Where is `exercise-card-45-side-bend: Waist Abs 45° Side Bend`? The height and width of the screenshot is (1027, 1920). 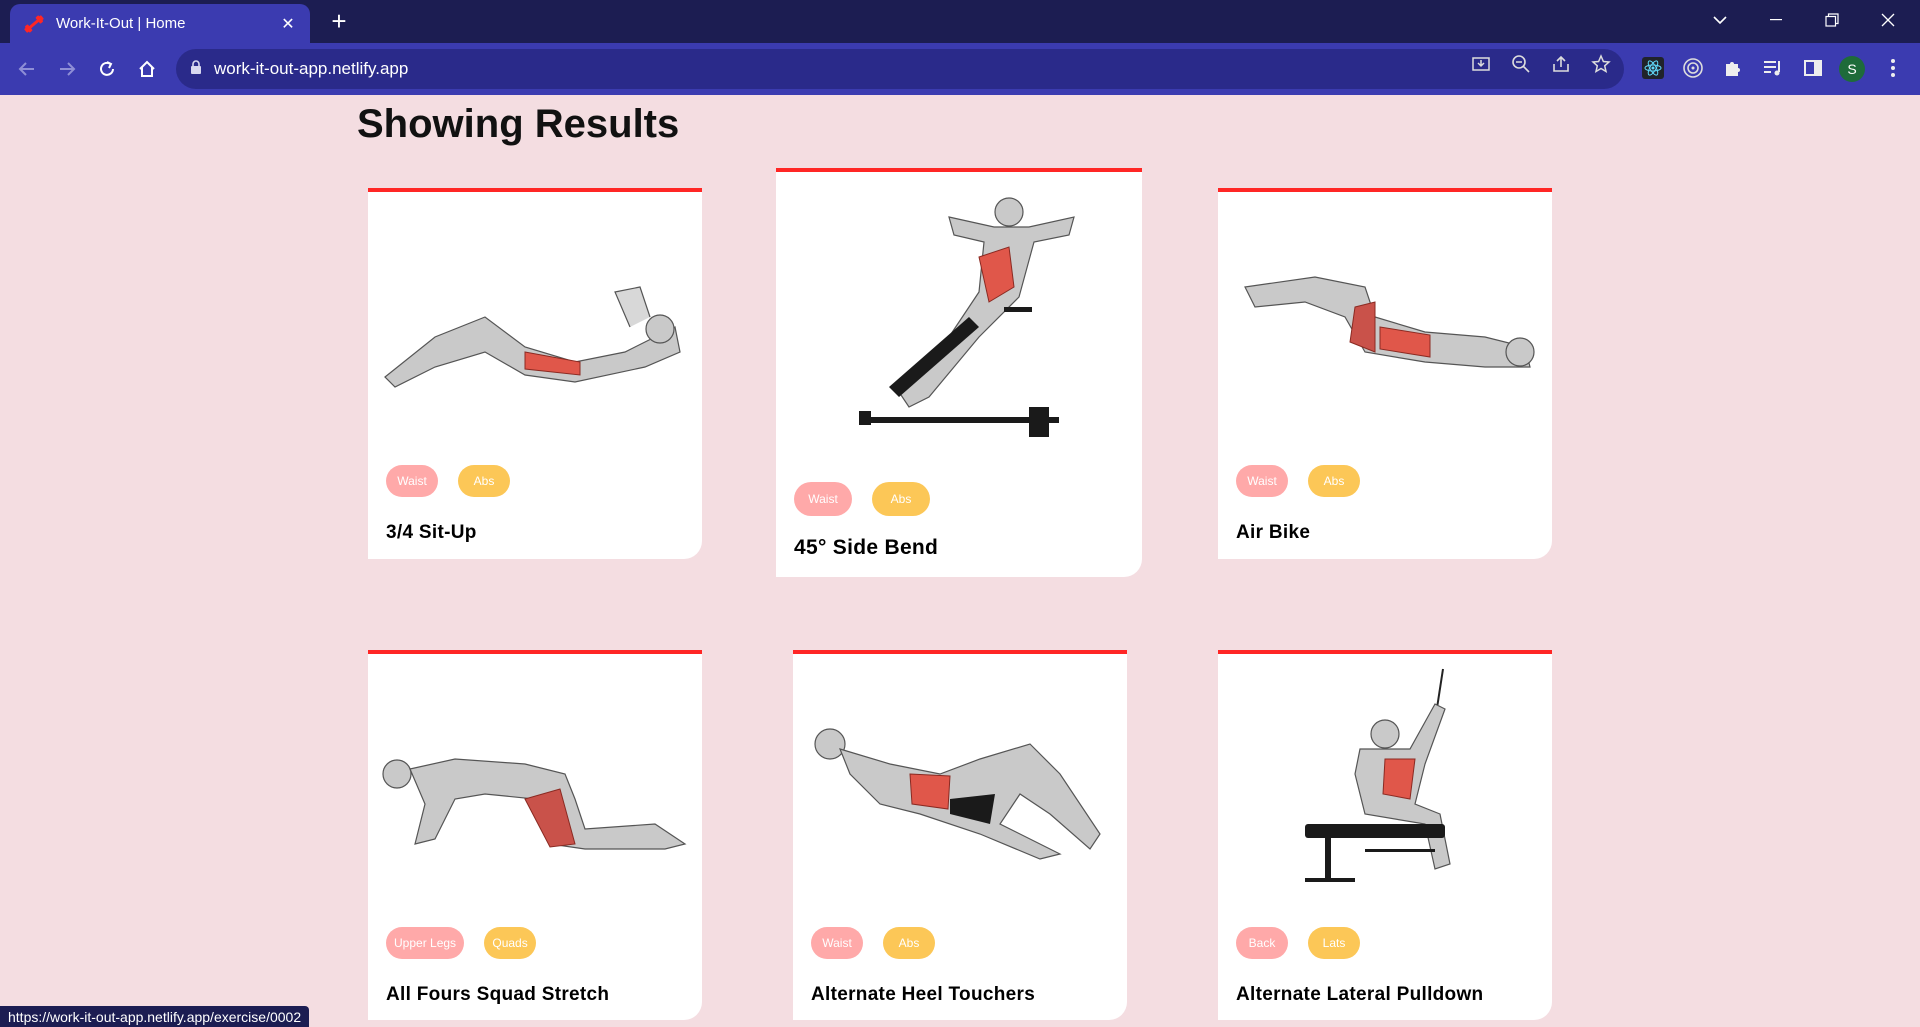 exercise-card-45-side-bend: Waist Abs 45° Side Bend is located at coordinates (959, 372).